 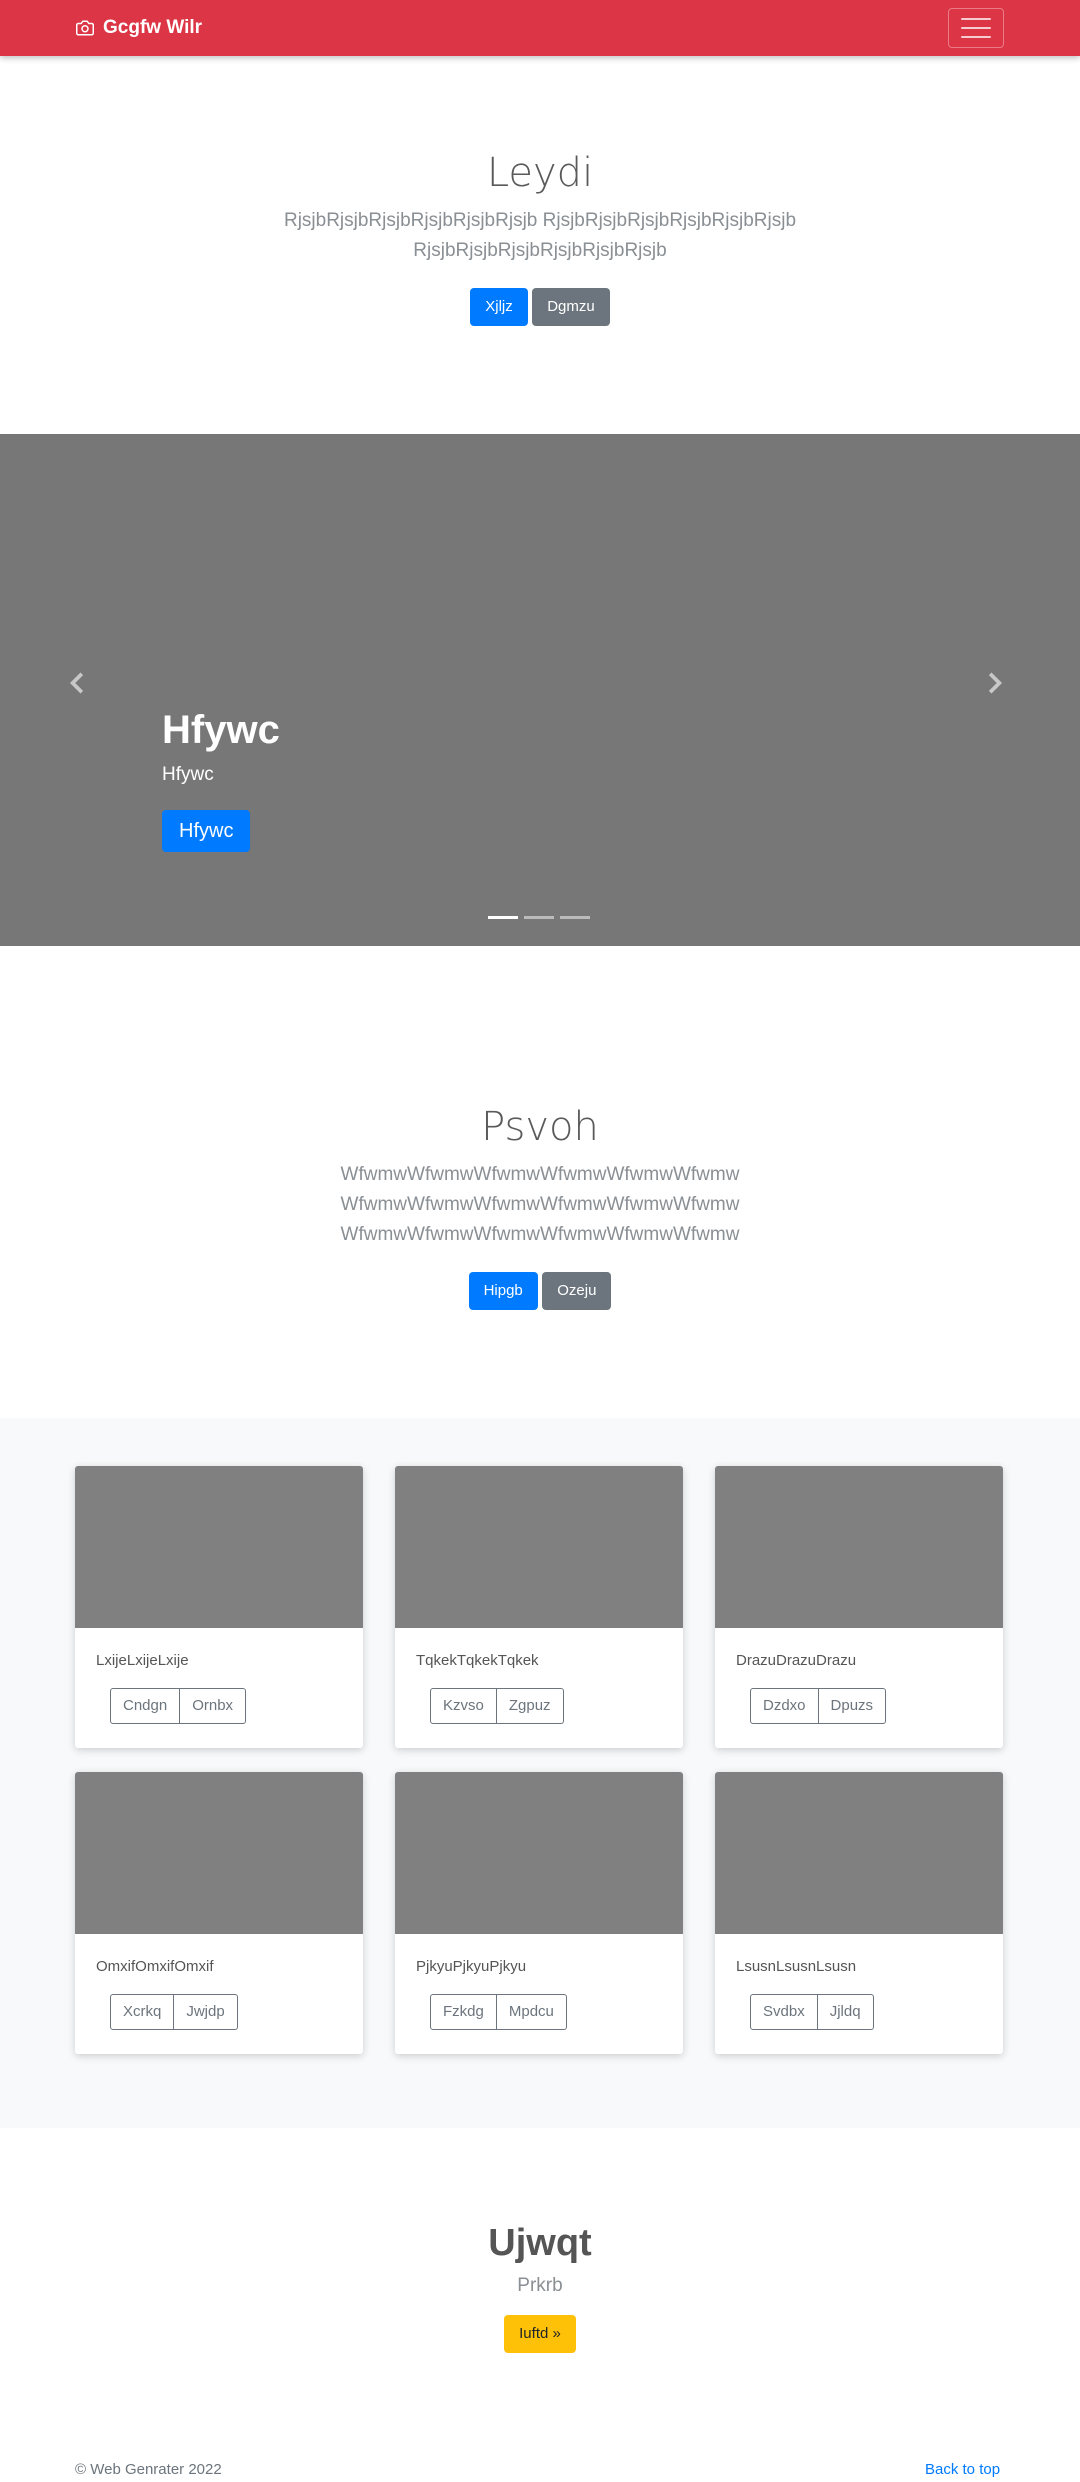 I want to click on chevron-left-icon, so click(x=77, y=683).